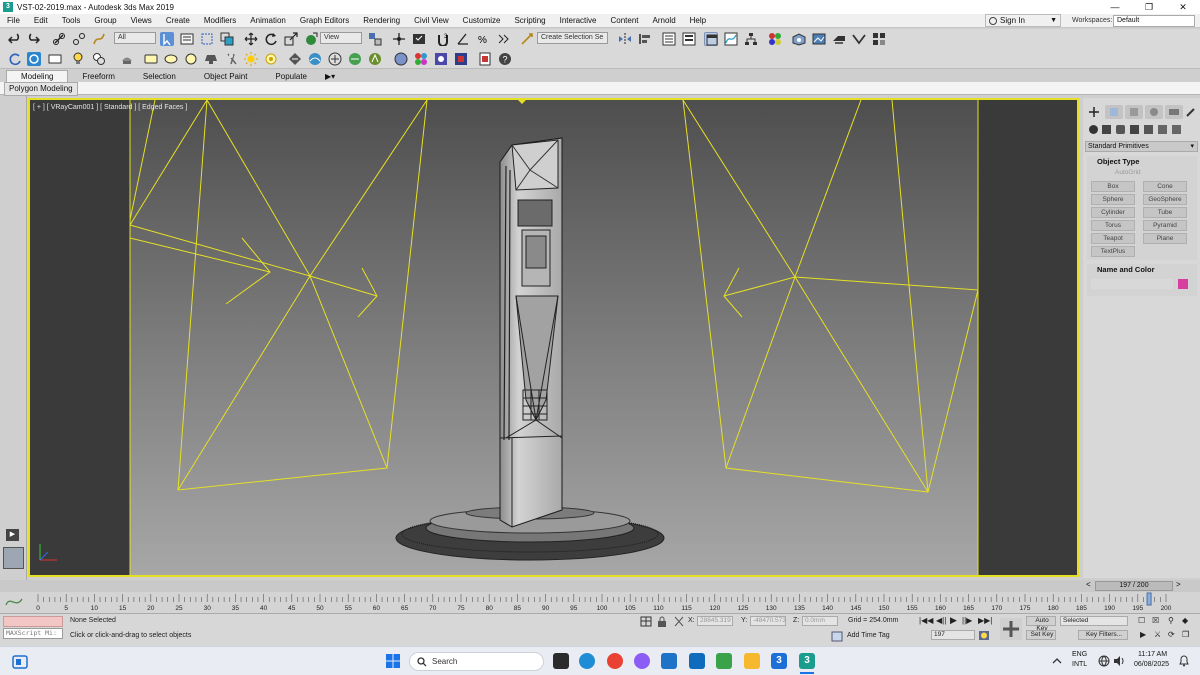 Image resolution: width=1200 pixels, height=675 pixels. What do you see at coordinates (879, 39) in the screenshot?
I see `vray-frame-buffer-icon` at bounding box center [879, 39].